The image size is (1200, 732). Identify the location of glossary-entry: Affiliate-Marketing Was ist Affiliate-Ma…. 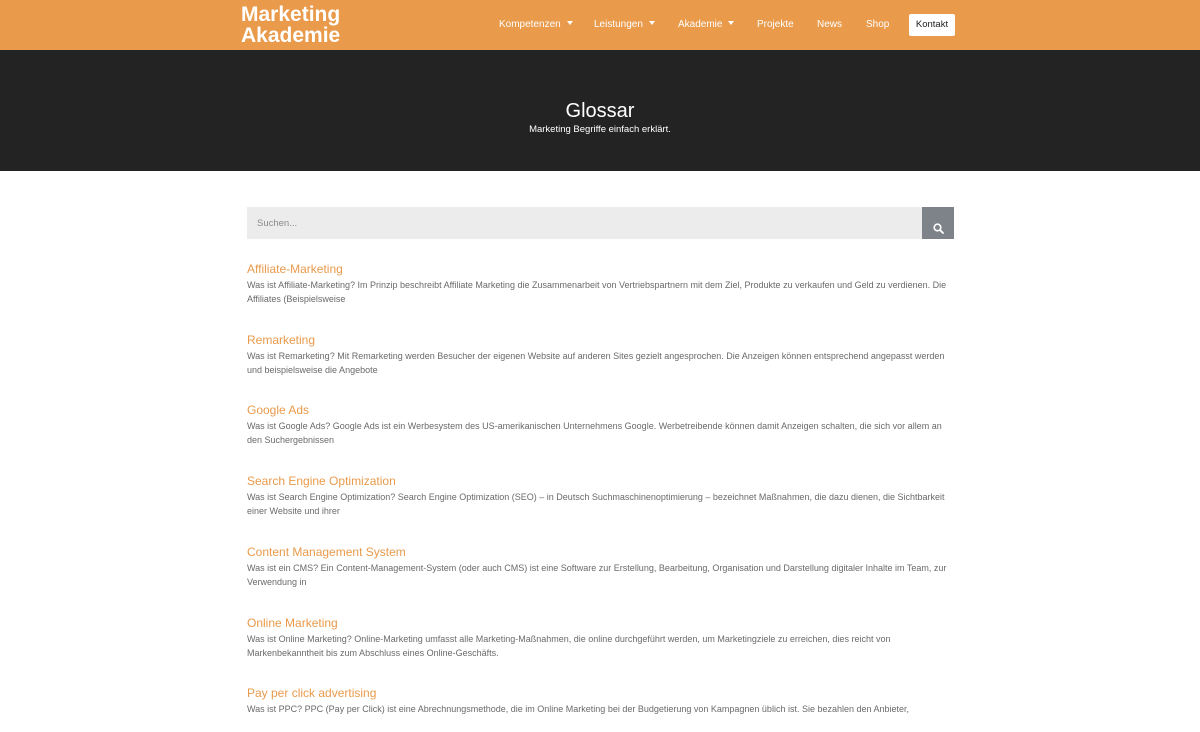
(602, 283).